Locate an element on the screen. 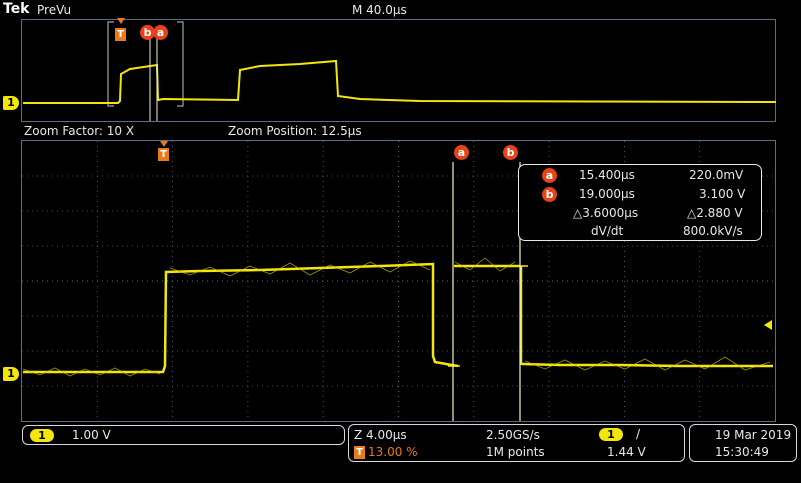 The width and height of the screenshot is (801, 483). readout-cursor-b-badge: b is located at coordinates (549, 194).